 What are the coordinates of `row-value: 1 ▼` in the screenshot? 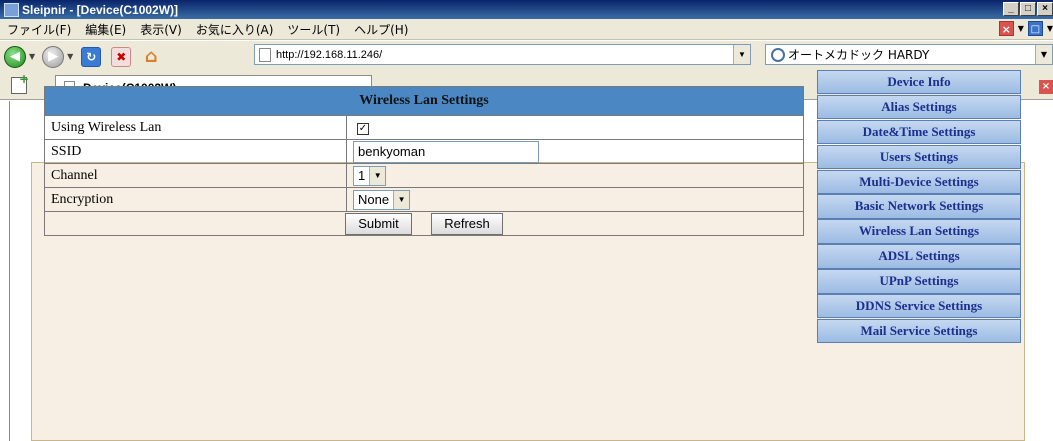 It's located at (575, 175).